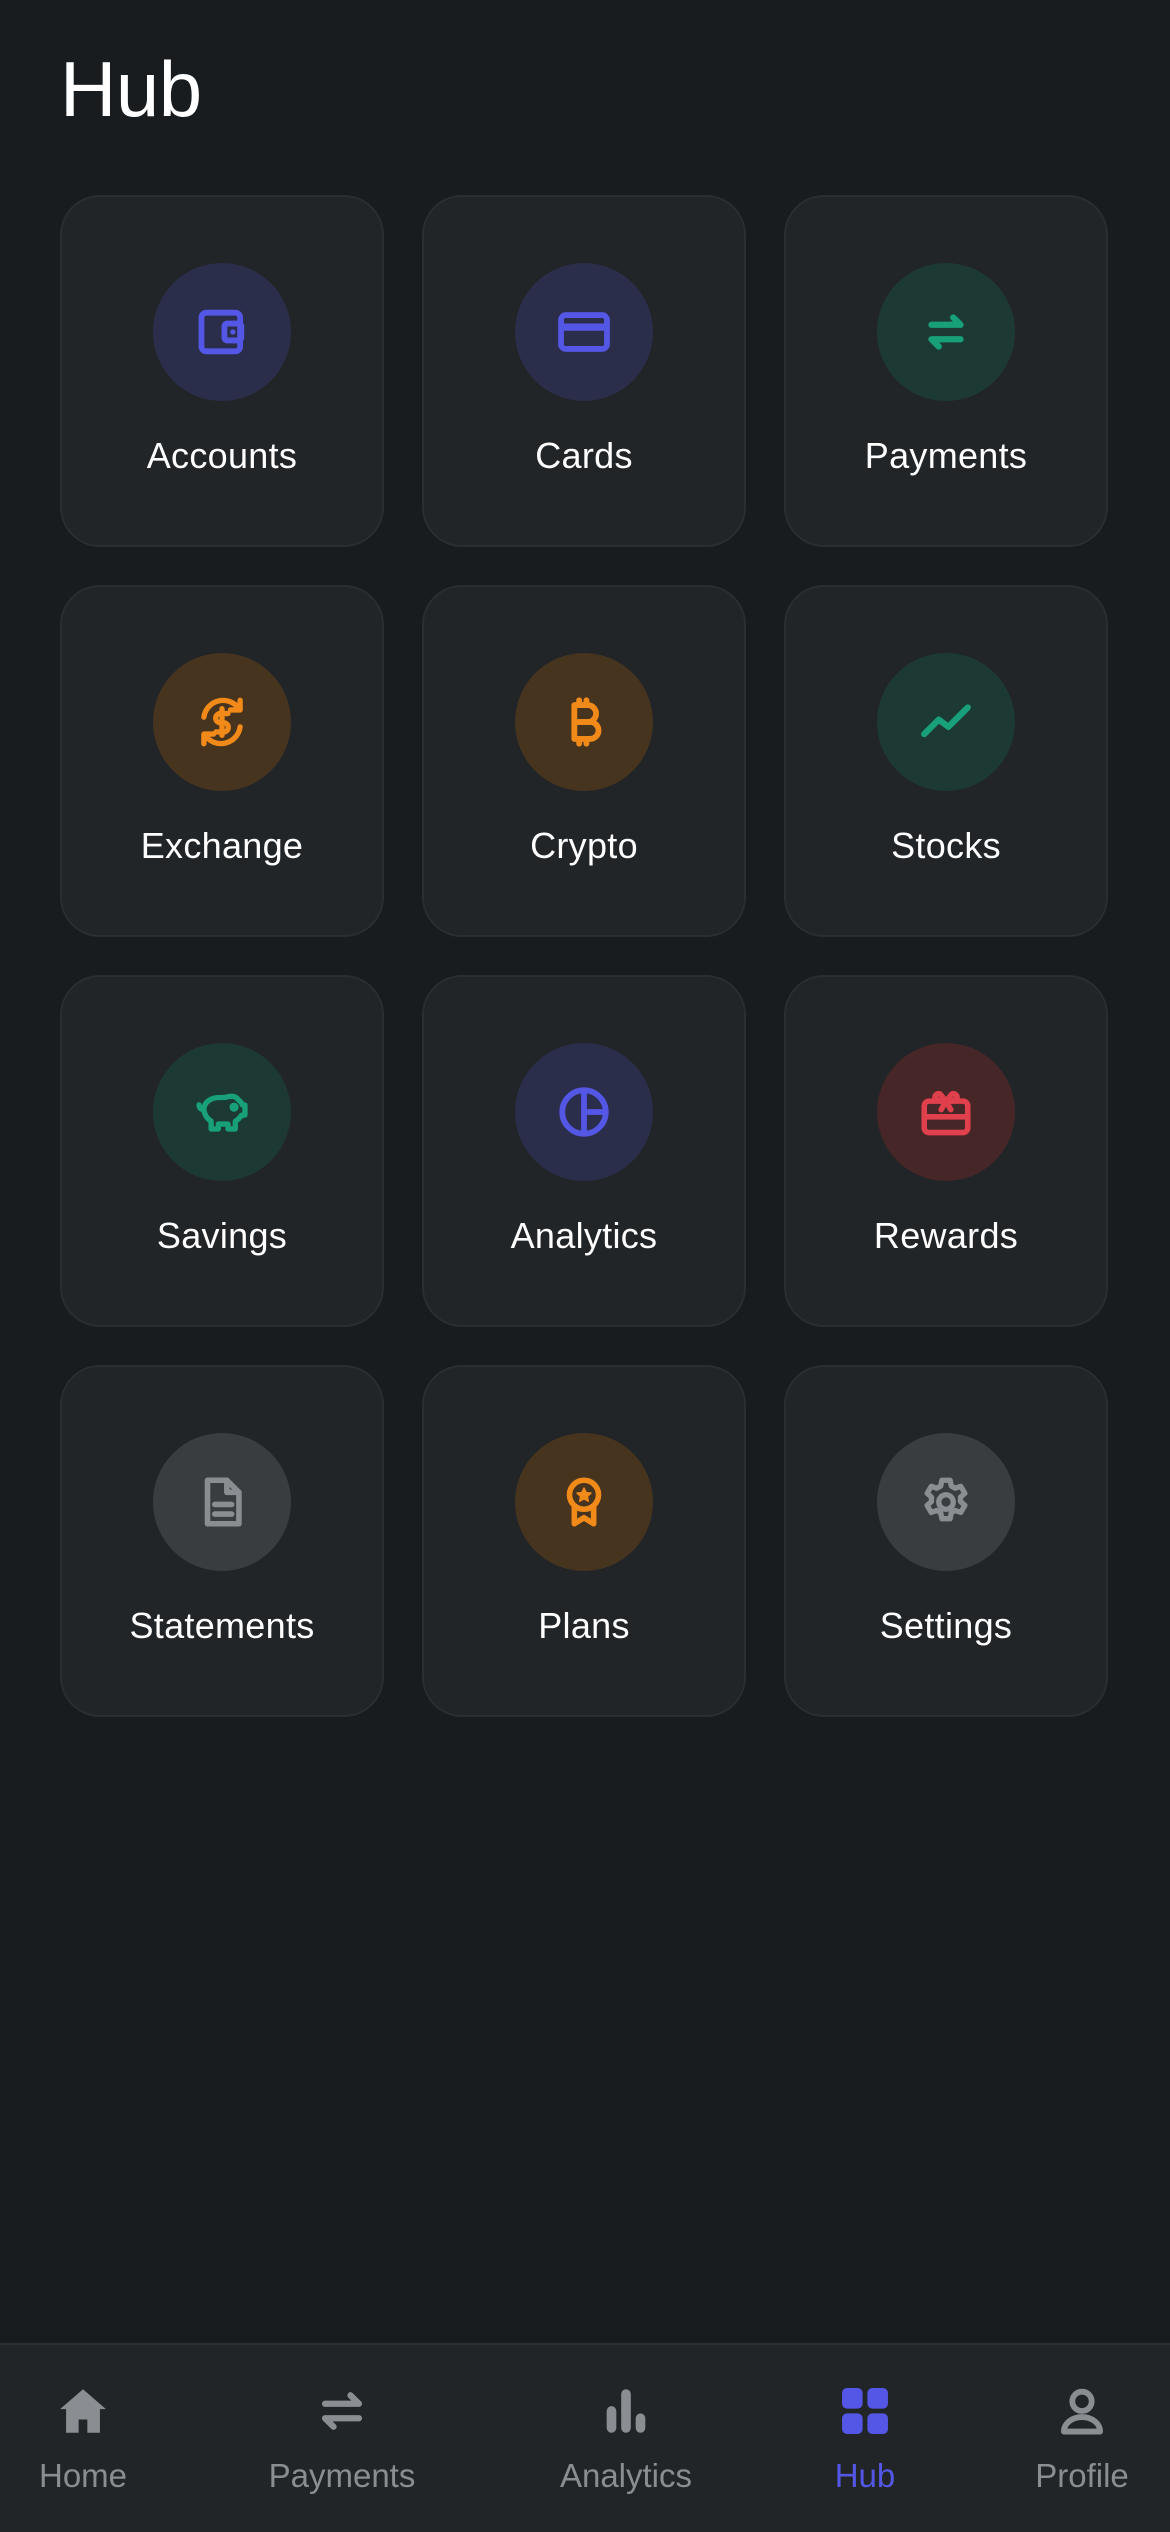 This screenshot has width=1170, height=2532. What do you see at coordinates (222, 1625) in the screenshot?
I see `tile-label: Statements` at bounding box center [222, 1625].